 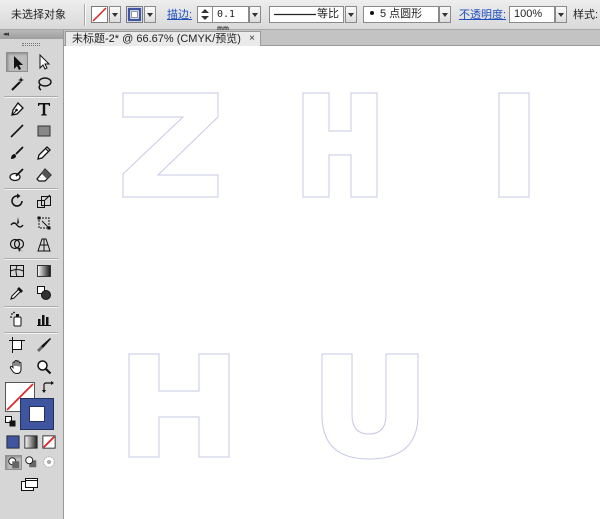 I want to click on blob-brush-tool, so click(x=17, y=175).